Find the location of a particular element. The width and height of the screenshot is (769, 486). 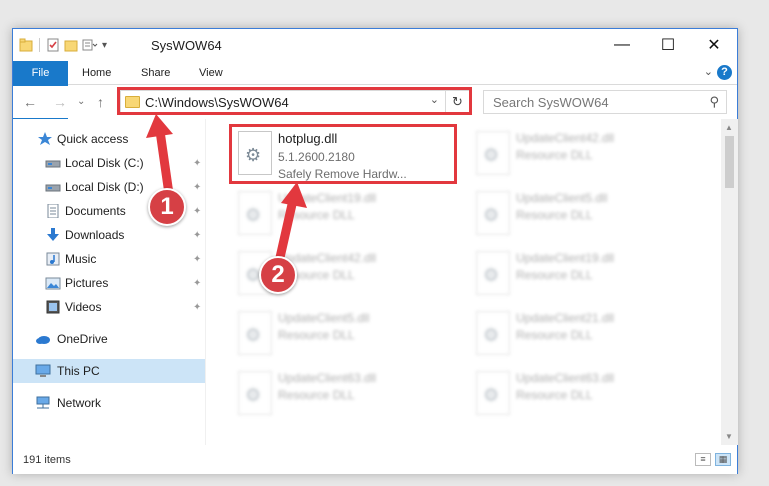

close-button: ✕ is located at coordinates (714, 45).